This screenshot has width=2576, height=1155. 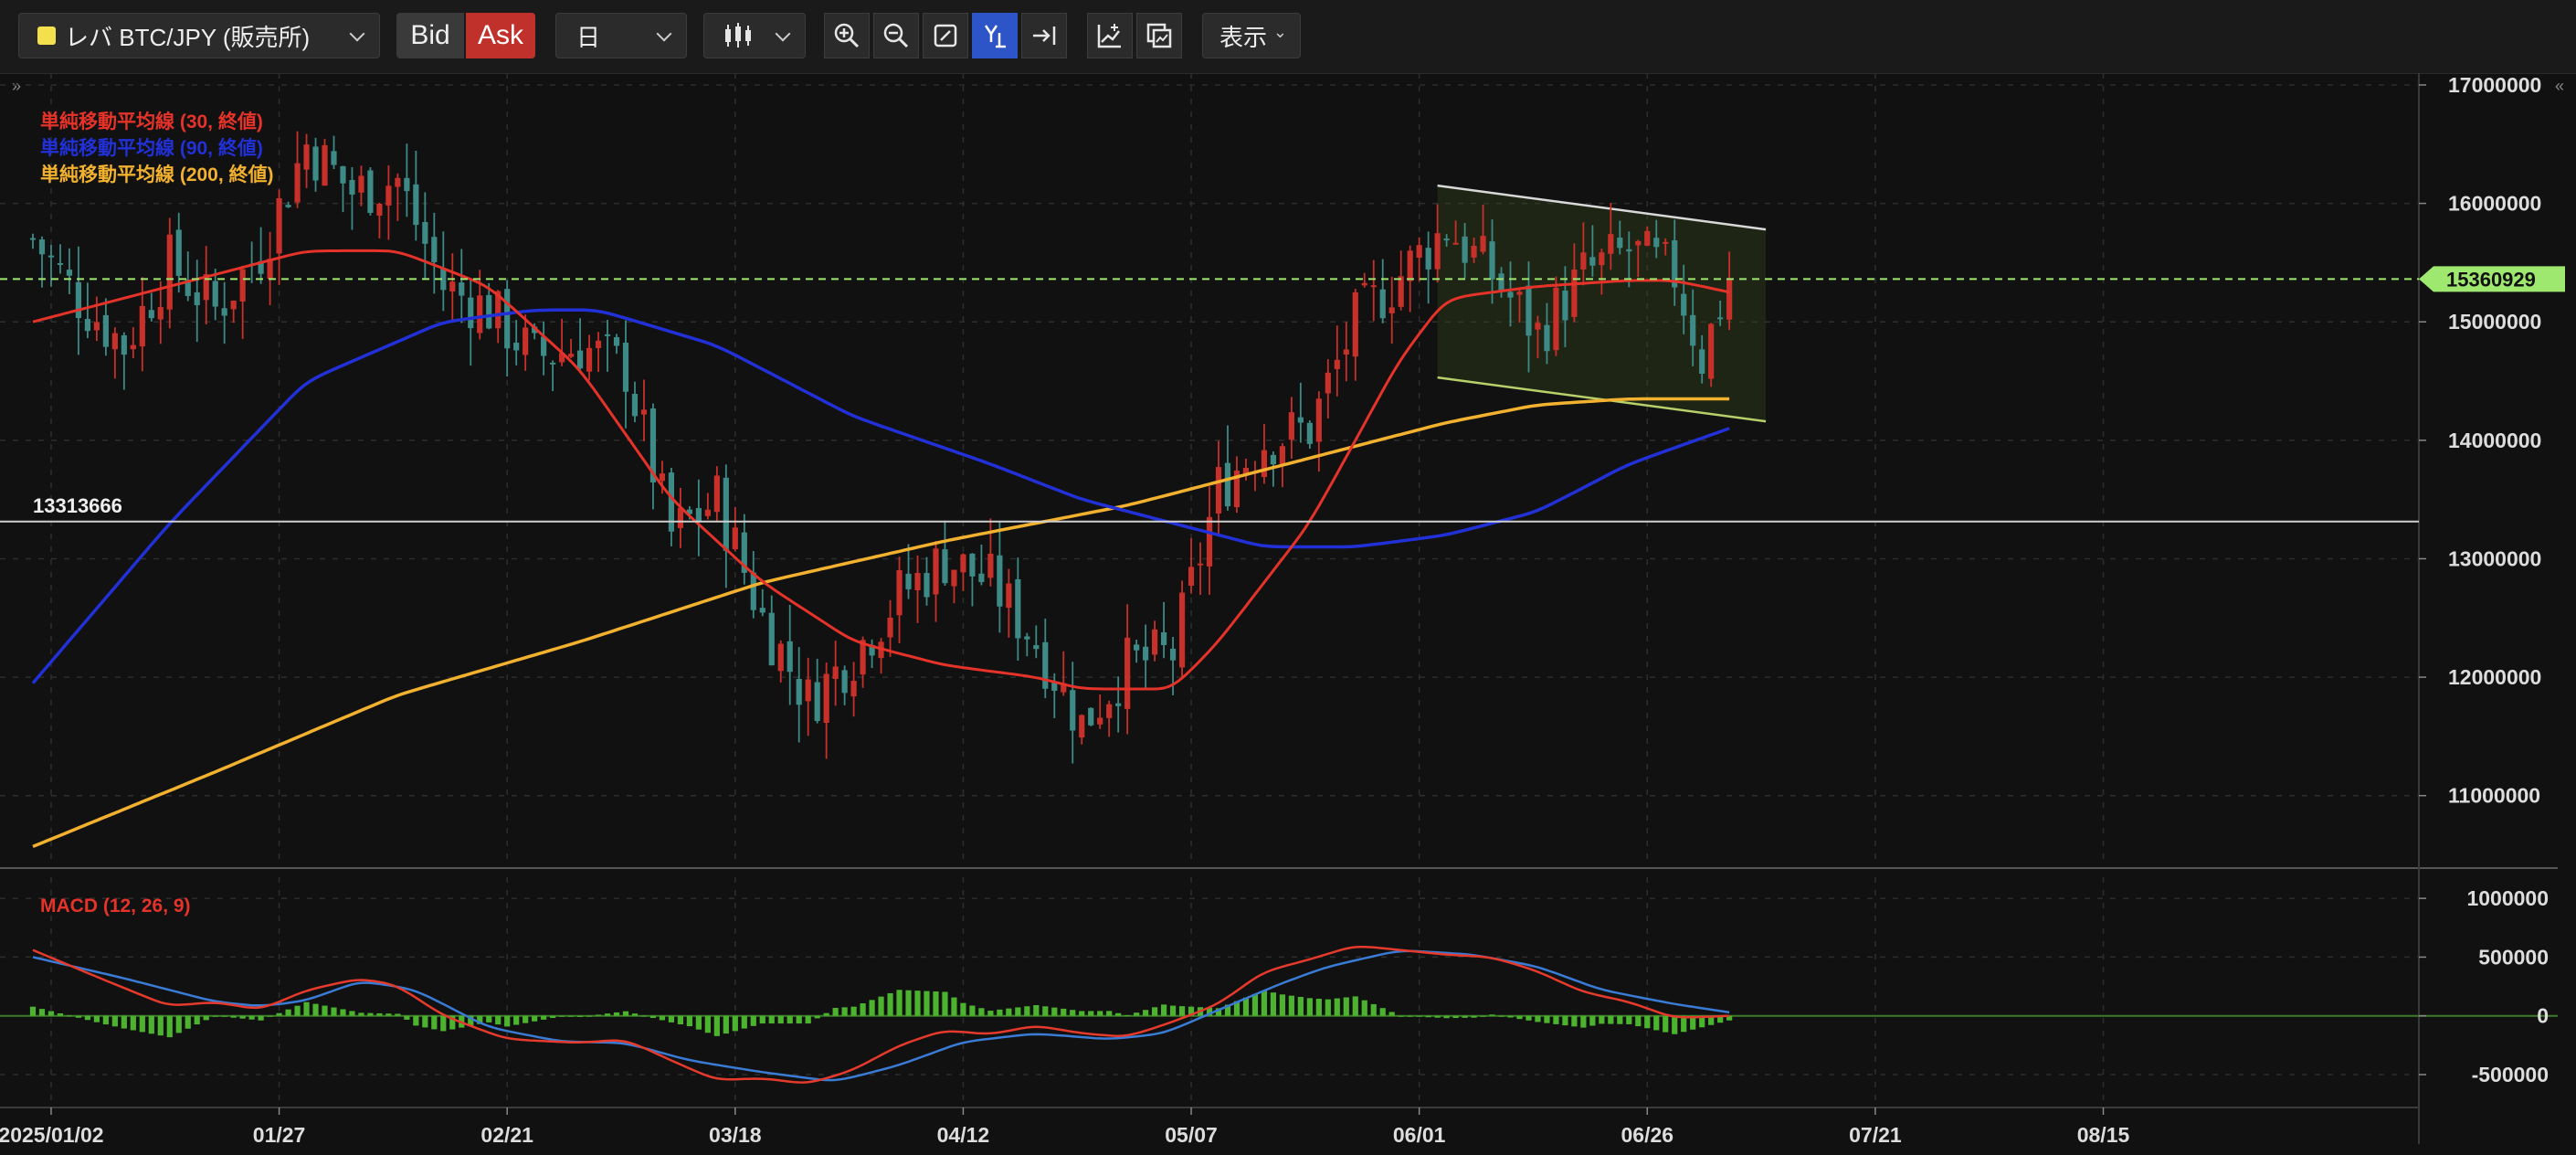 I want to click on zoom-out-button, so click(x=896, y=35).